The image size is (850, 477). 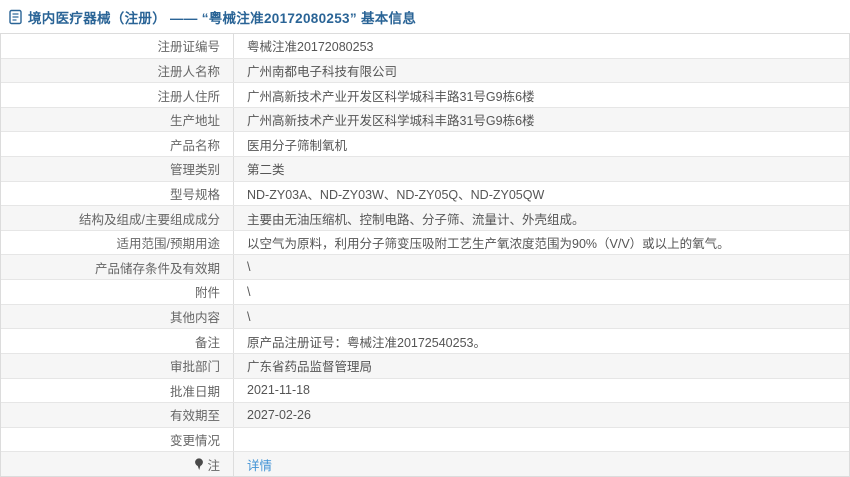 I want to click on table-row: 注册人名称 广州南都电子科技有限公司, so click(x=425, y=71).